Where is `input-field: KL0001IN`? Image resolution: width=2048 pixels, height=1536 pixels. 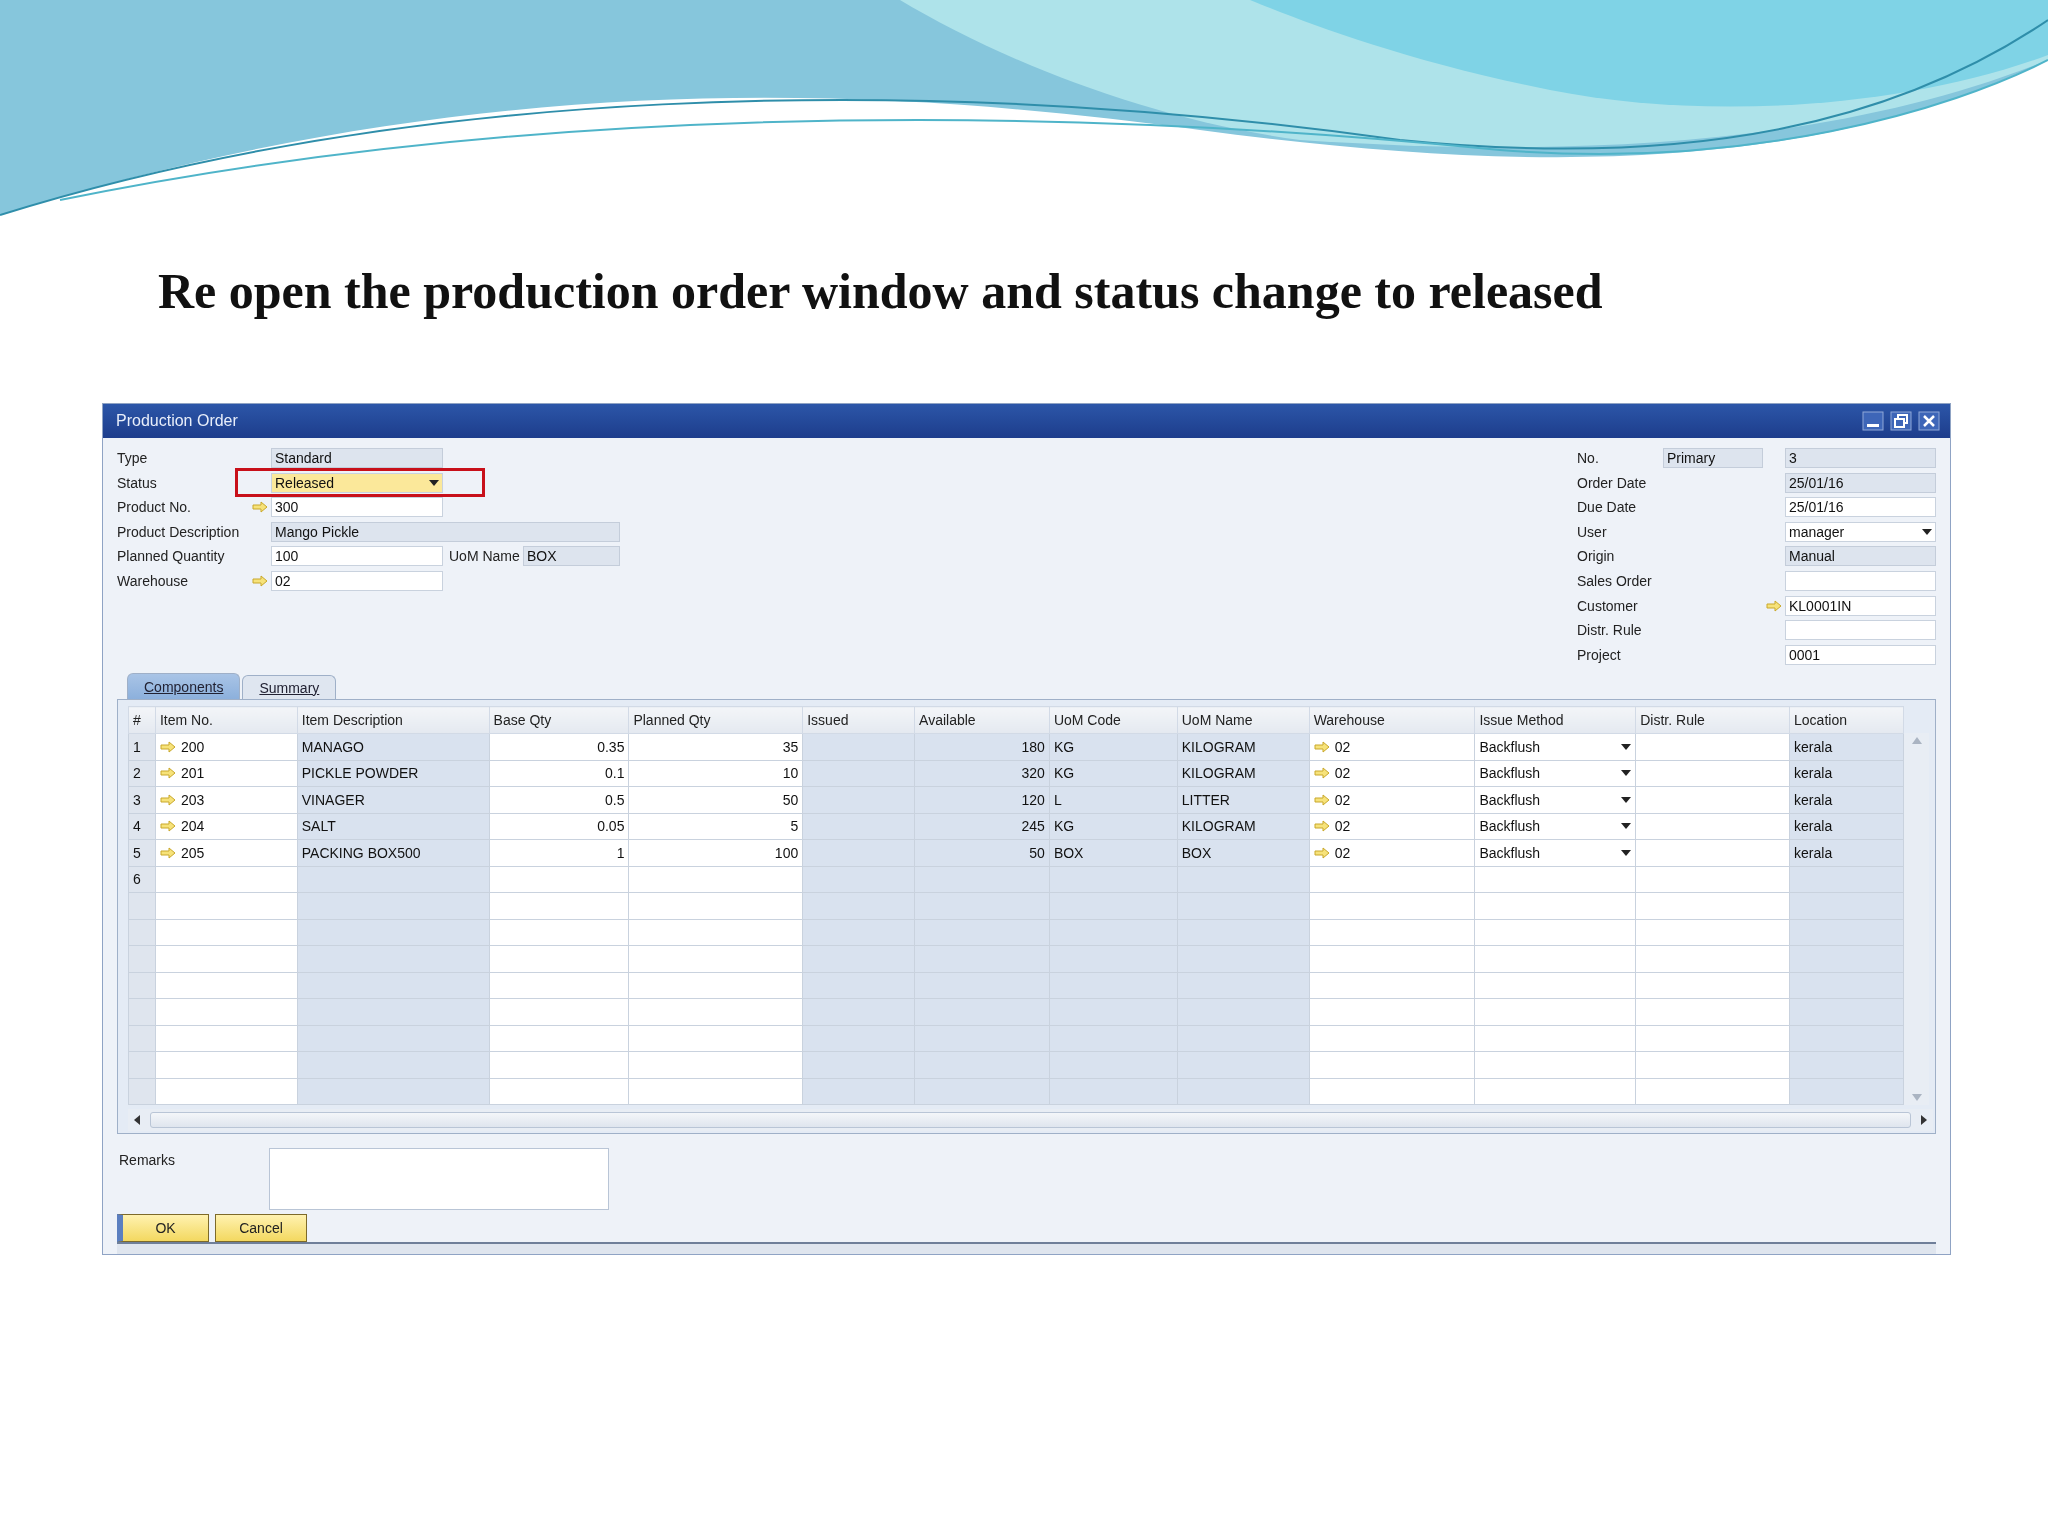 input-field: KL0001IN is located at coordinates (1860, 605).